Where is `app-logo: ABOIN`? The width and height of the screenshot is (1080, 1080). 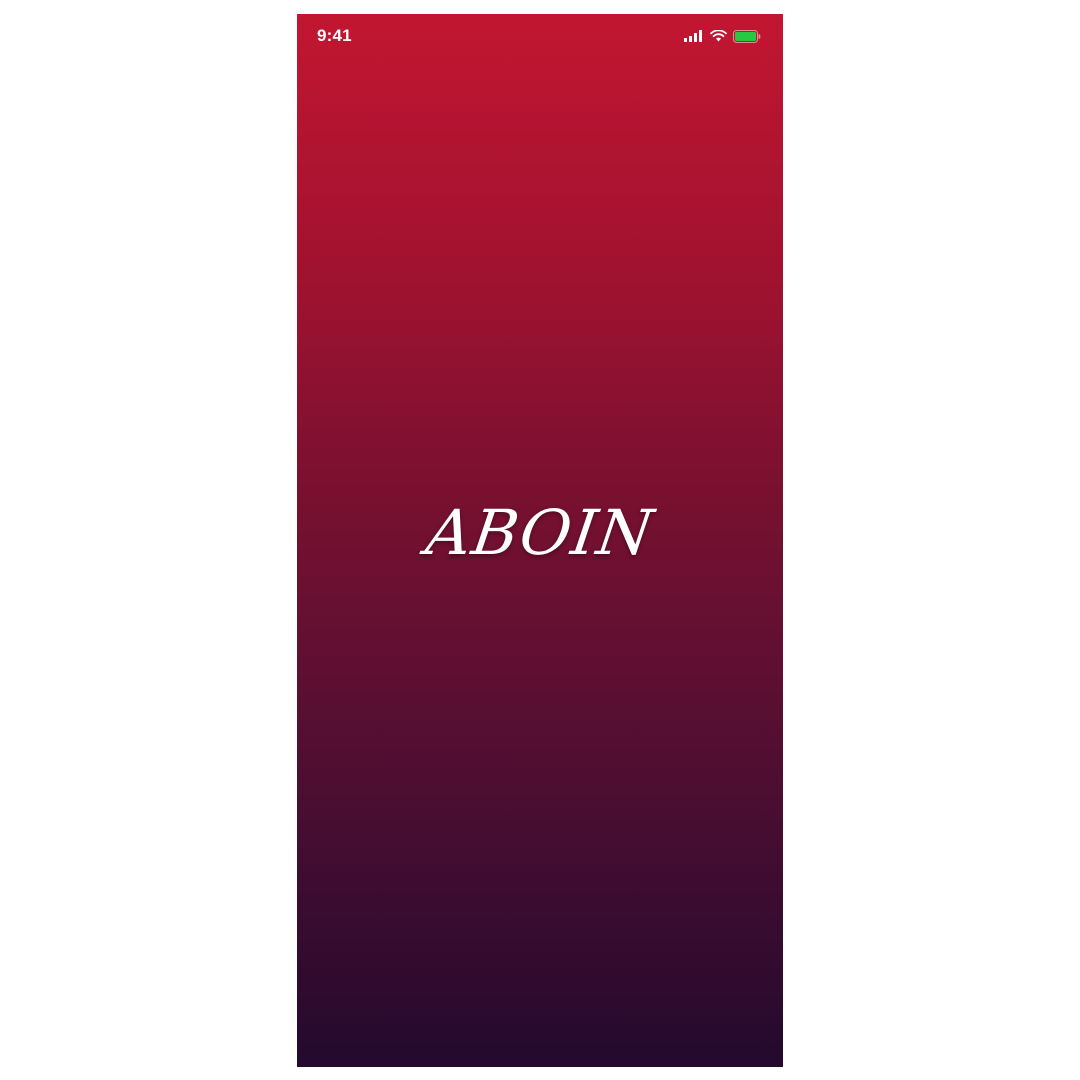
app-logo: ABOIN is located at coordinates (540, 532).